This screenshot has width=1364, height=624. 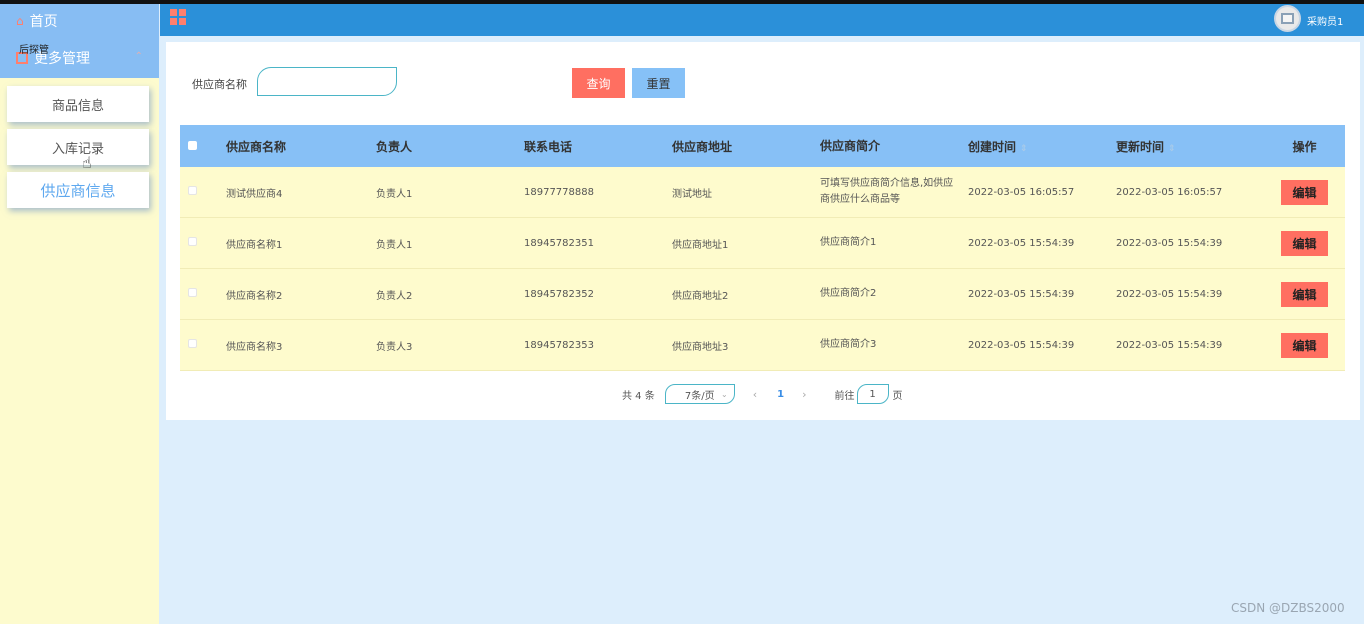 What do you see at coordinates (192, 145) in the screenshot?
I see `select-all-checkbox` at bounding box center [192, 145].